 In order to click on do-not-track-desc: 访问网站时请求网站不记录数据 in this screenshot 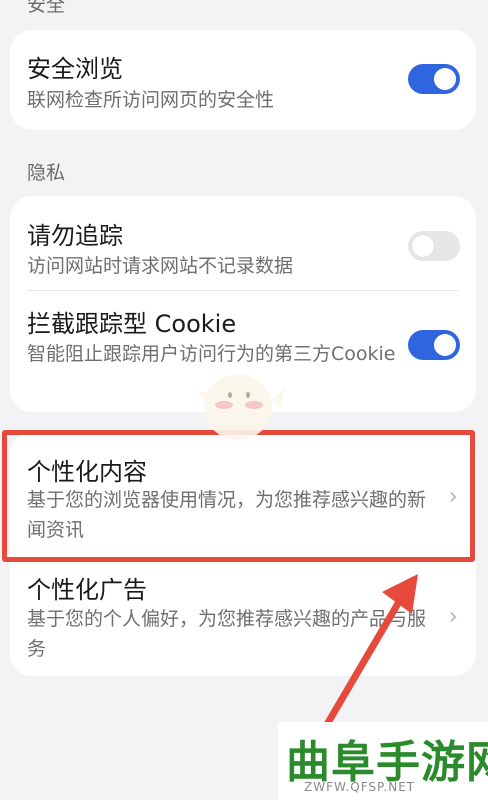, I will do `click(160, 266)`.